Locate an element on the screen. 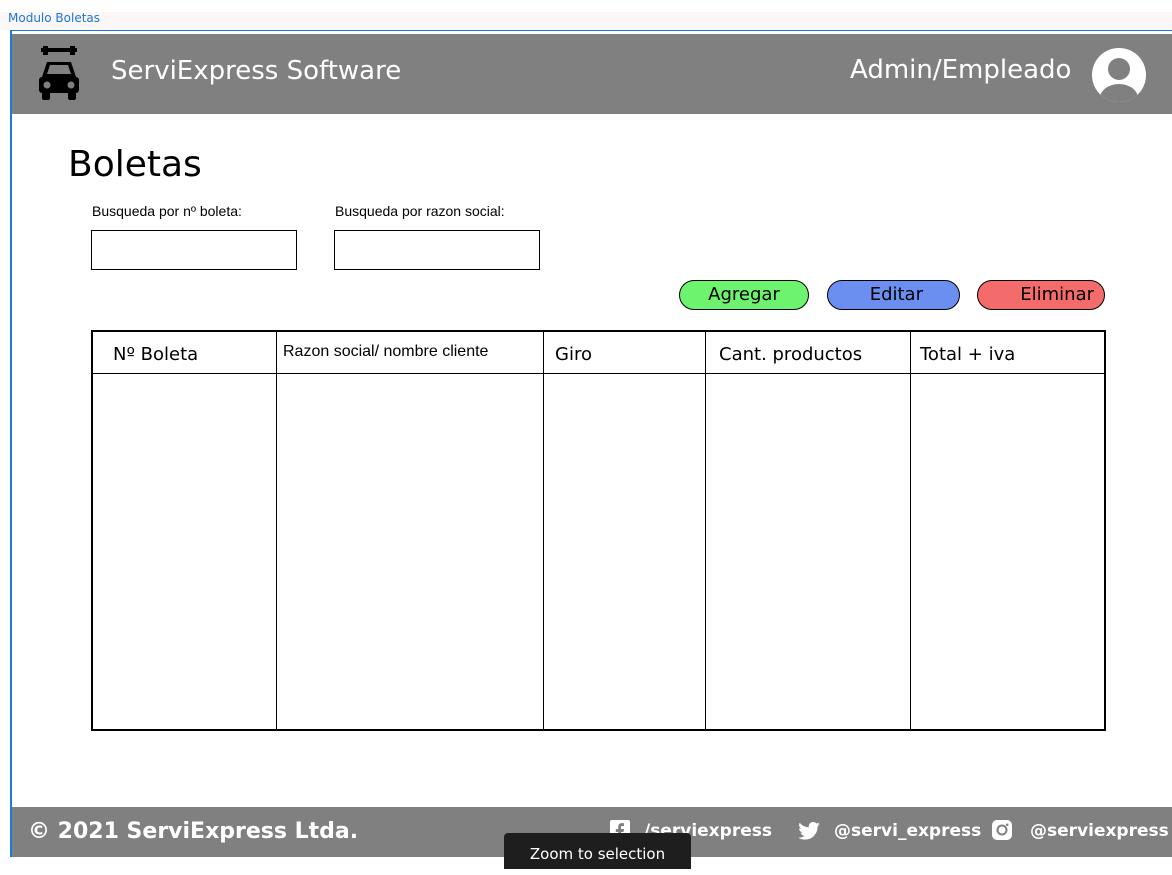 This screenshot has width=1172, height=875. twitter-handle: @servi_express is located at coordinates (907, 831).